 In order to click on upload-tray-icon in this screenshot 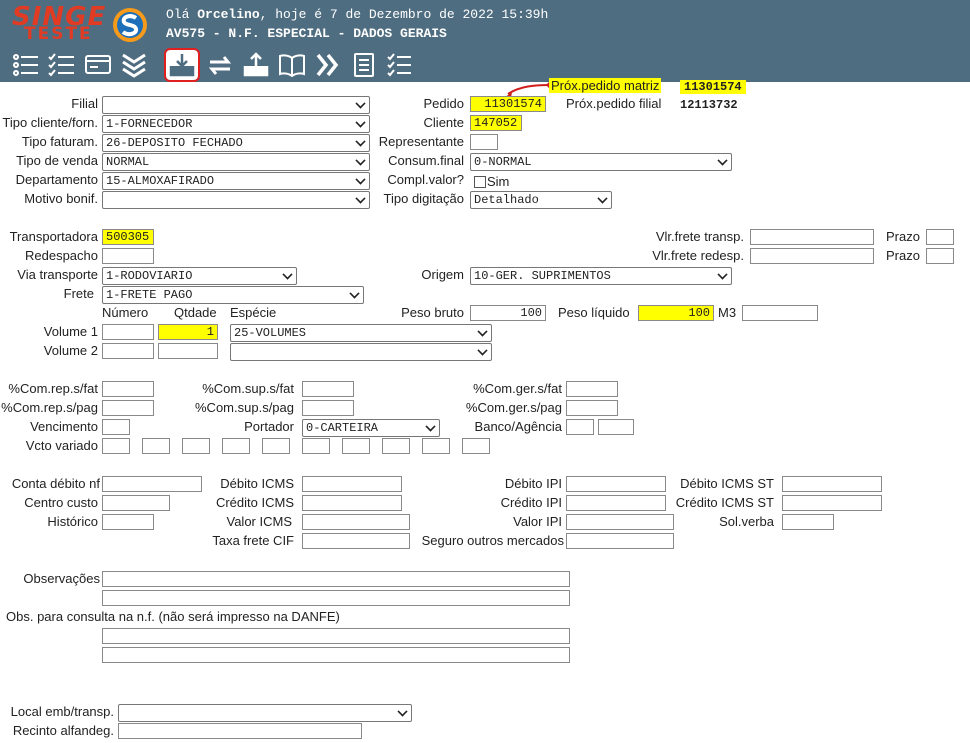, I will do `click(256, 65)`.